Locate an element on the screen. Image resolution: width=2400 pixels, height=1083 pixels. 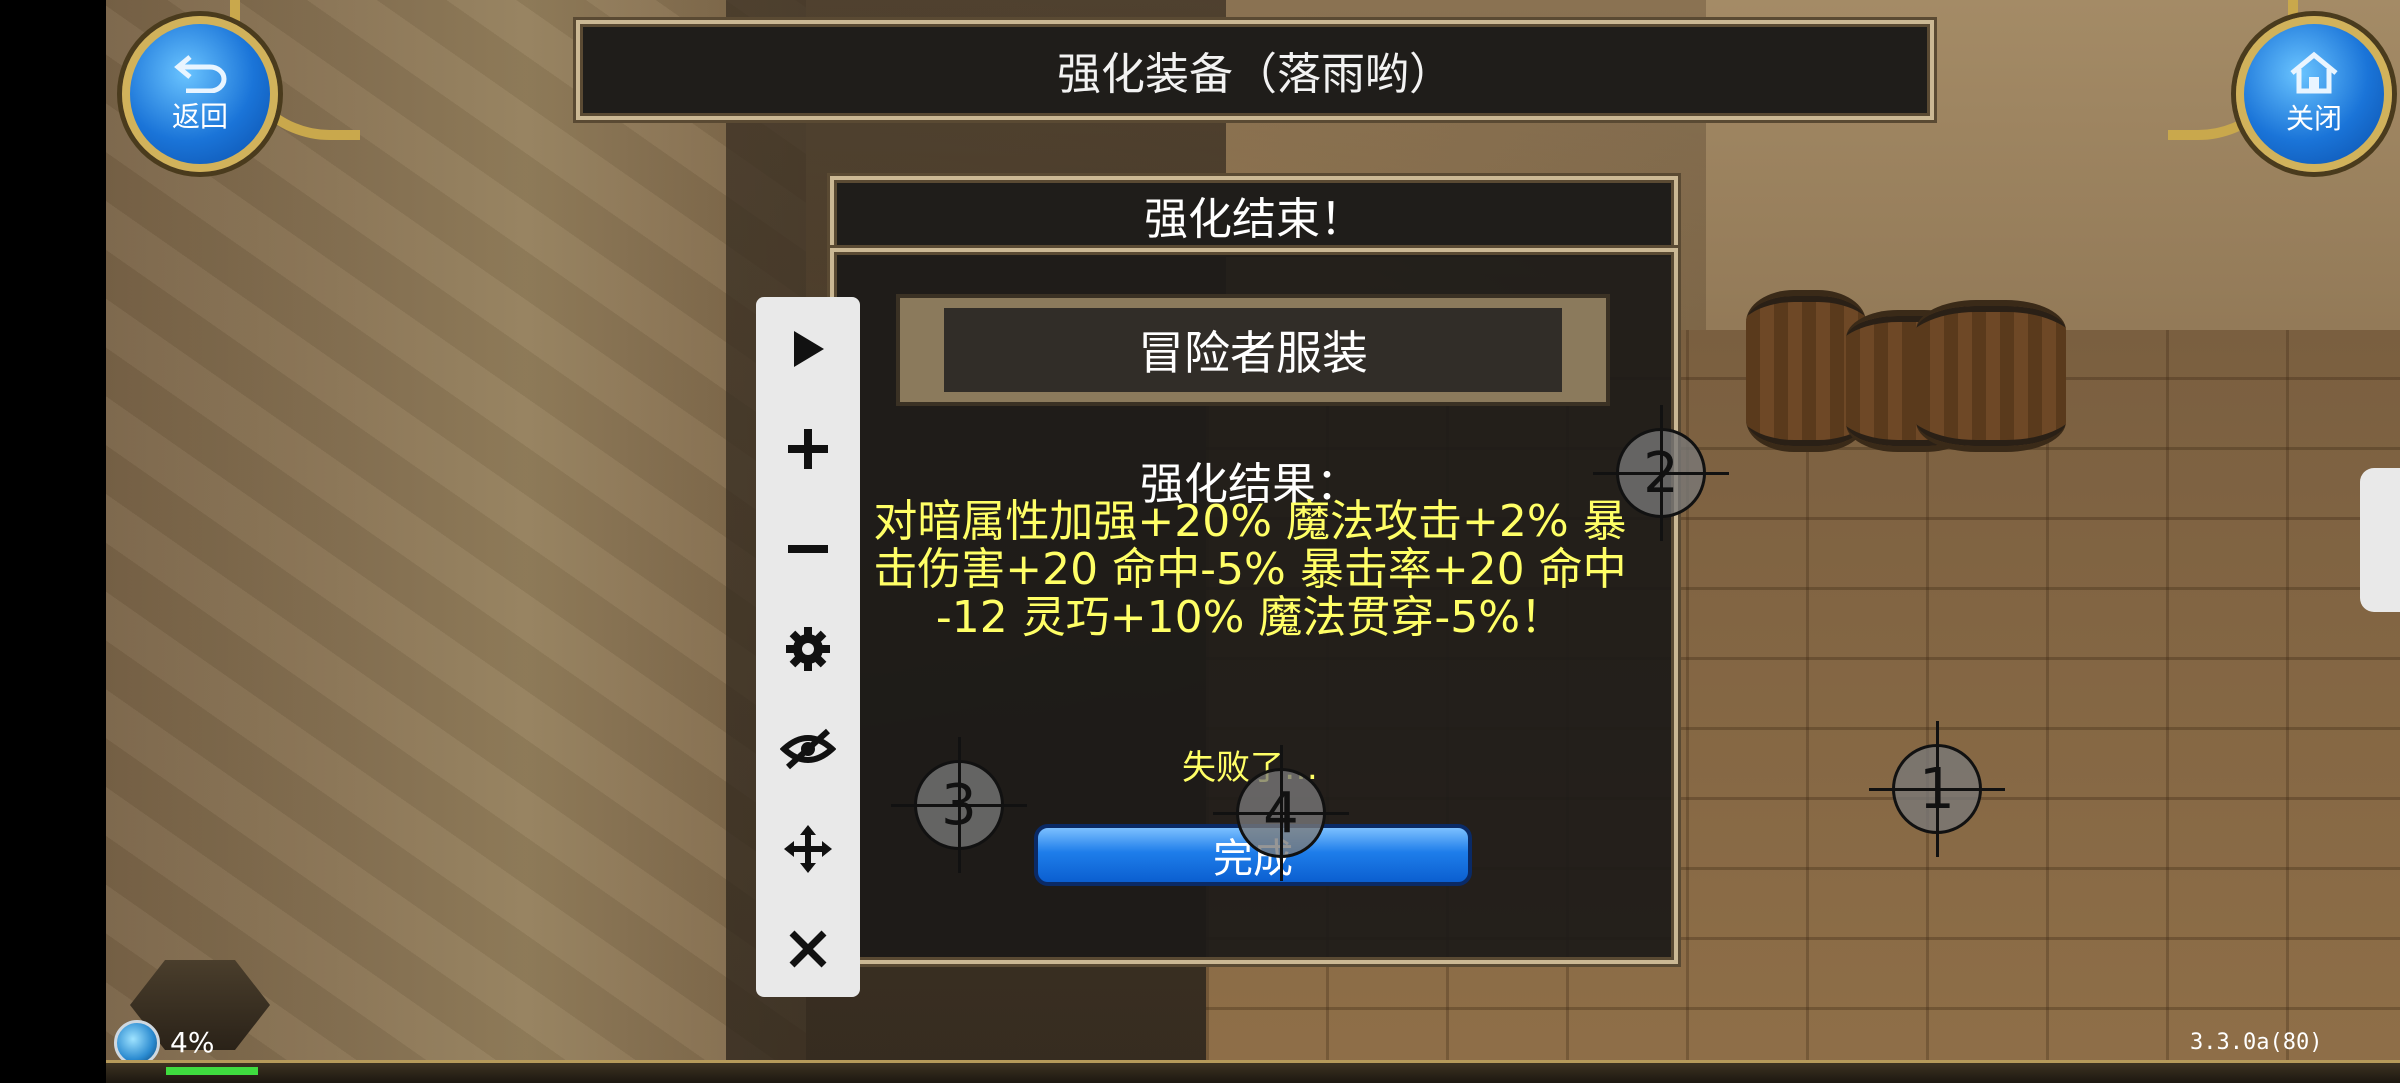
exp-bar-fill is located at coordinates (212, 1071).